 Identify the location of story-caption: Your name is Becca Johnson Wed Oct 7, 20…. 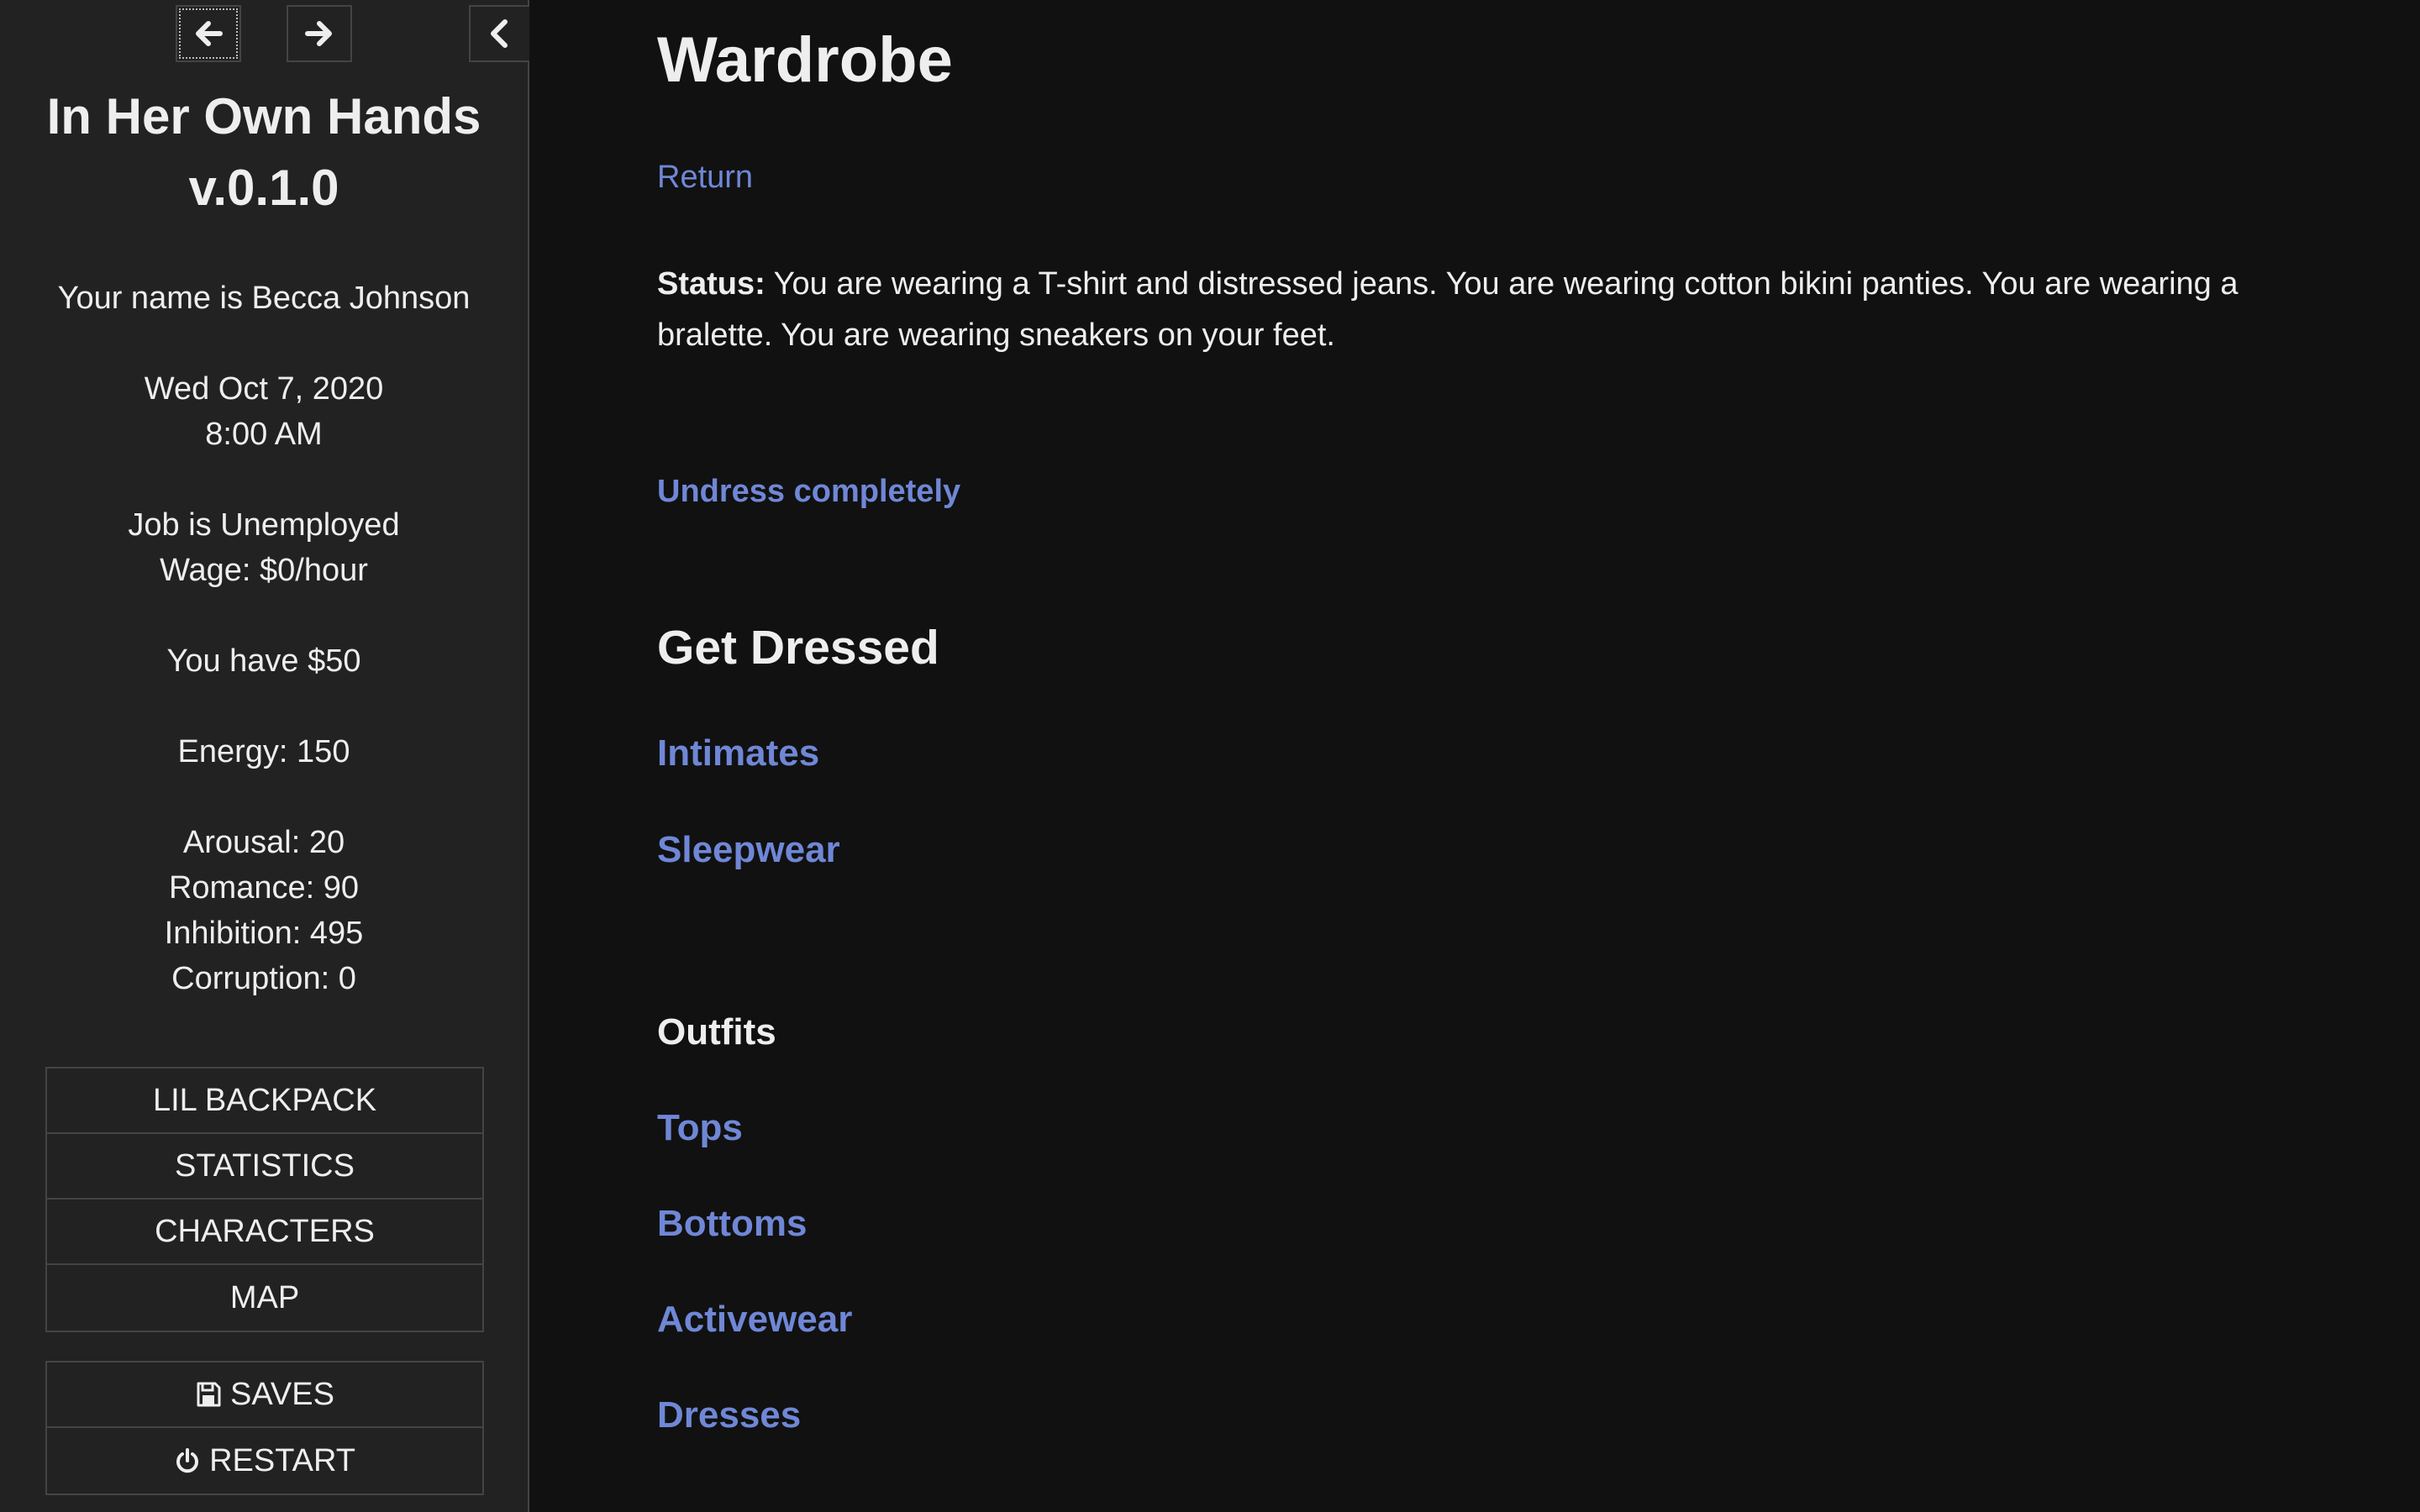
(264, 638).